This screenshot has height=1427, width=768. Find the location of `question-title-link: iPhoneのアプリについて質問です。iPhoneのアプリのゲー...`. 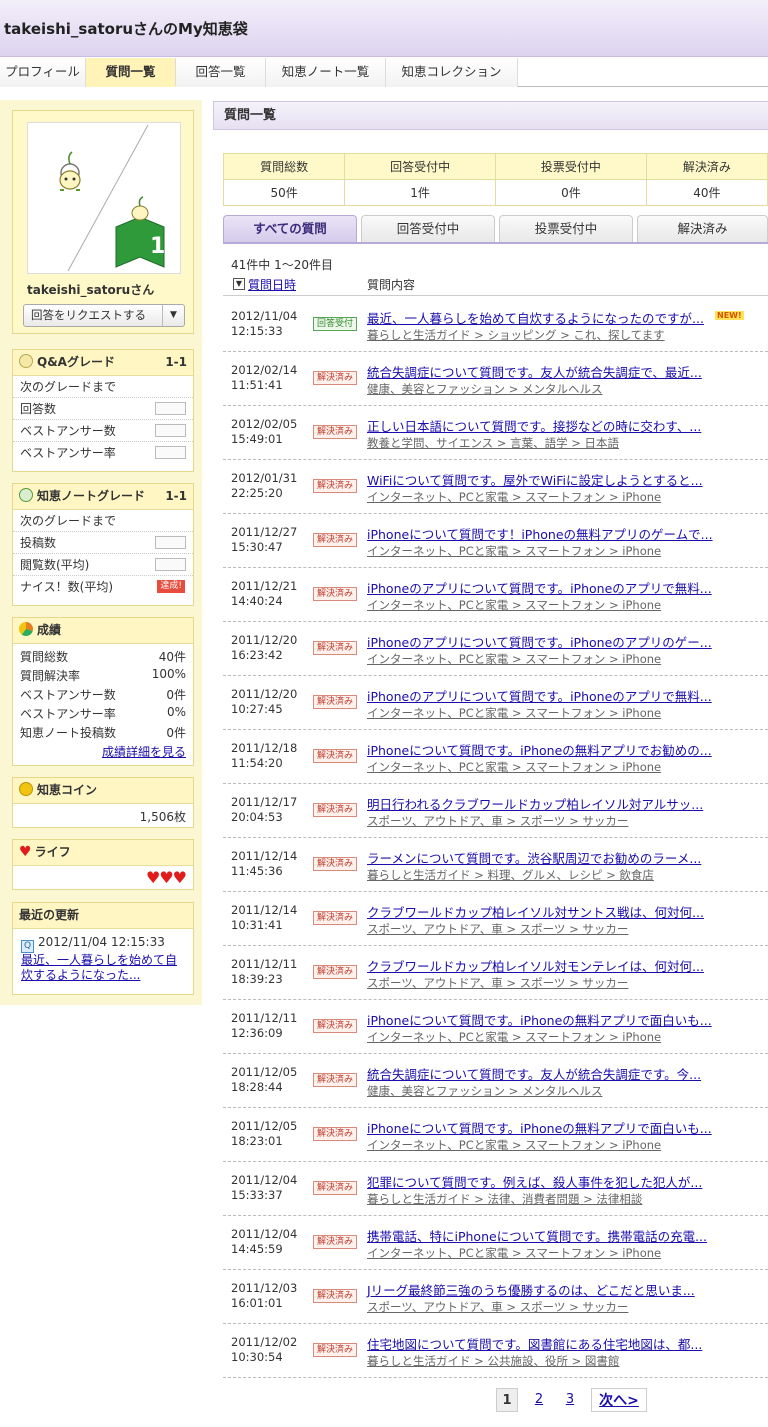

question-title-link: iPhoneのアプリについて質問です。iPhoneのアプリのゲー... is located at coordinates (539, 641).